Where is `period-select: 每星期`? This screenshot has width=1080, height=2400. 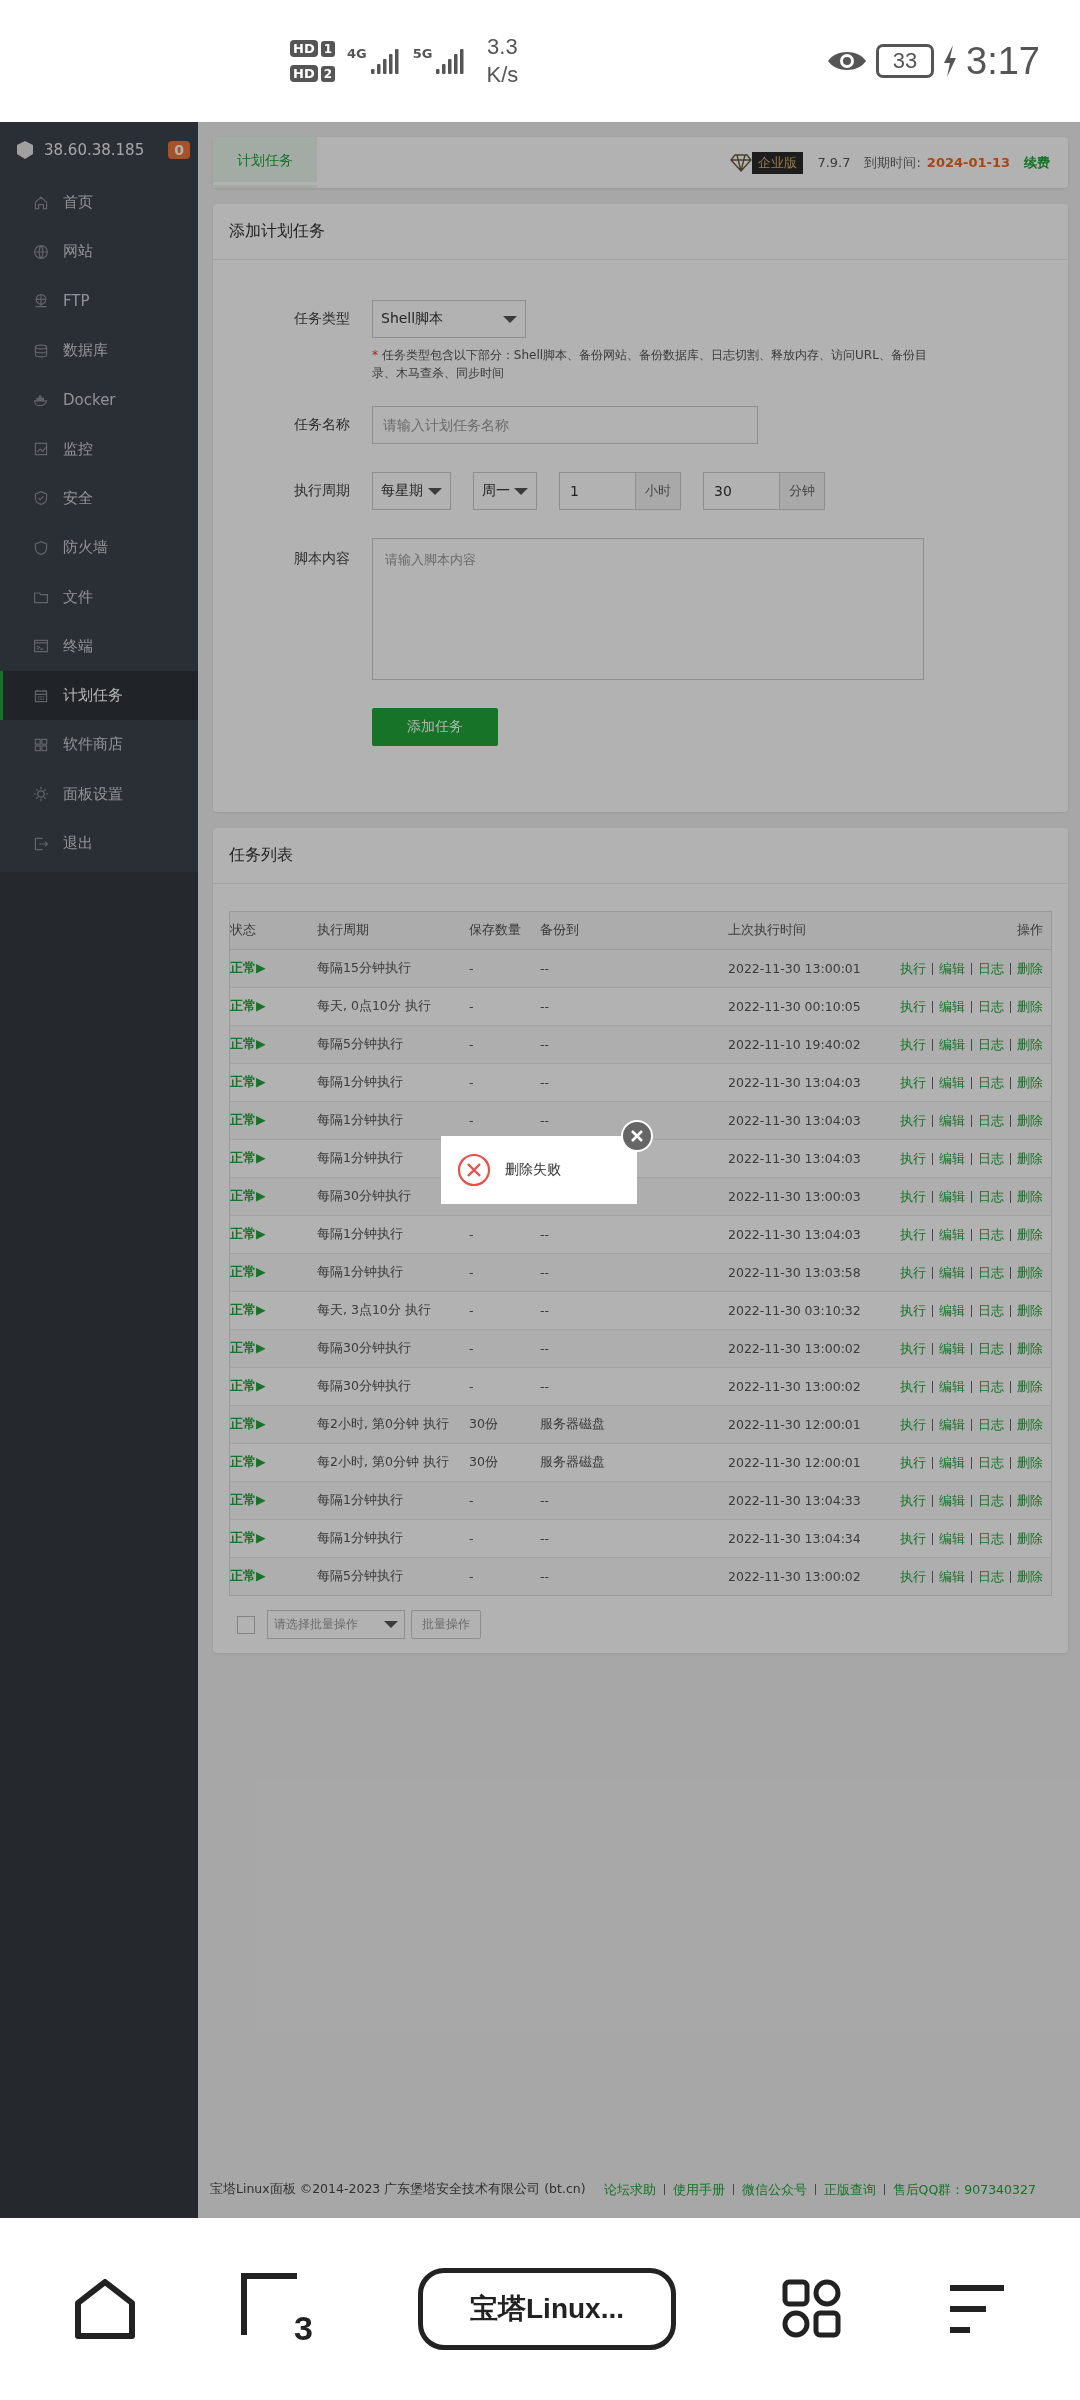
period-select: 每星期 is located at coordinates (411, 491).